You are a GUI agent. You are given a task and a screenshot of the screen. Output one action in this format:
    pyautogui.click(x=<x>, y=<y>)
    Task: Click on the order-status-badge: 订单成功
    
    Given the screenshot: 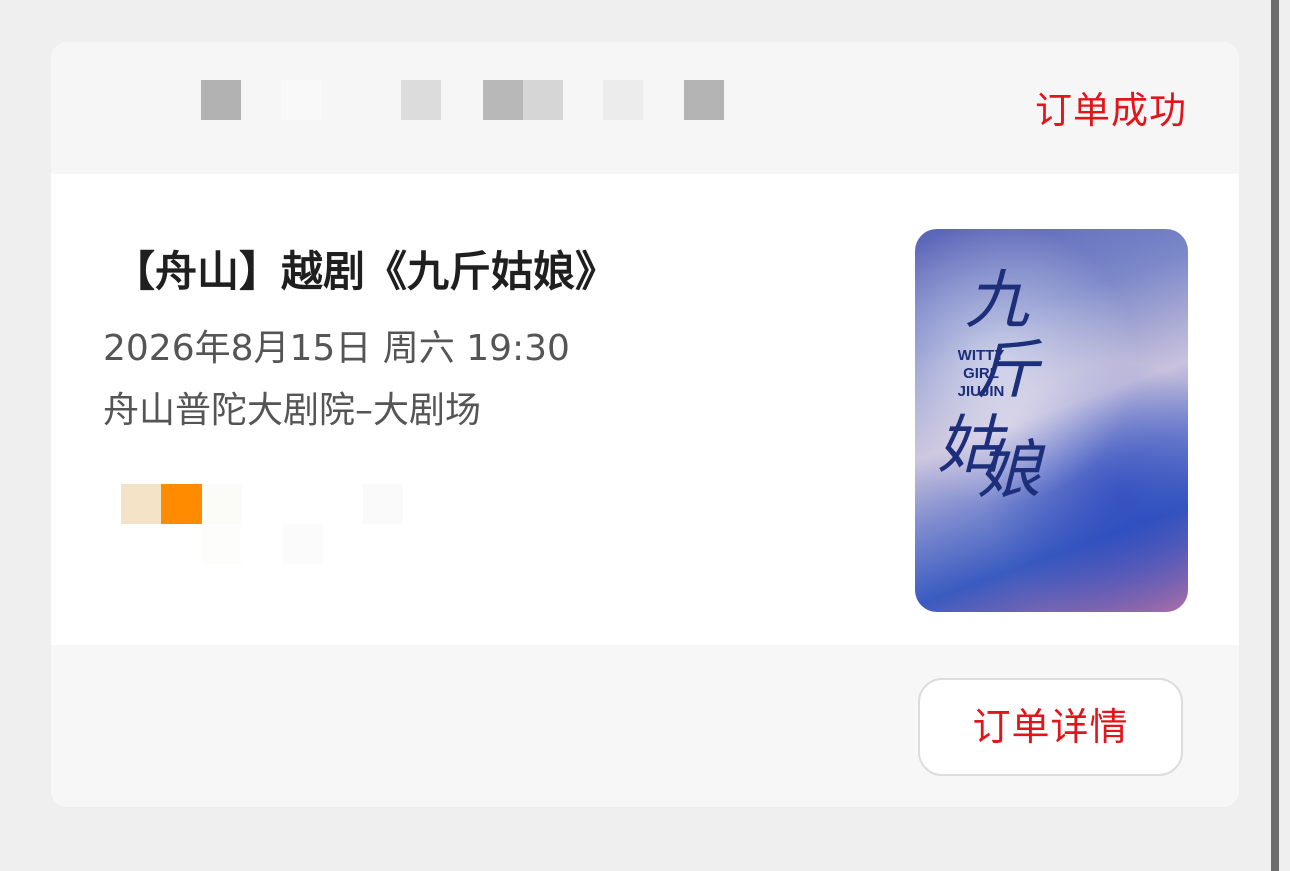 What is the action you would take?
    pyautogui.click(x=1111, y=110)
    